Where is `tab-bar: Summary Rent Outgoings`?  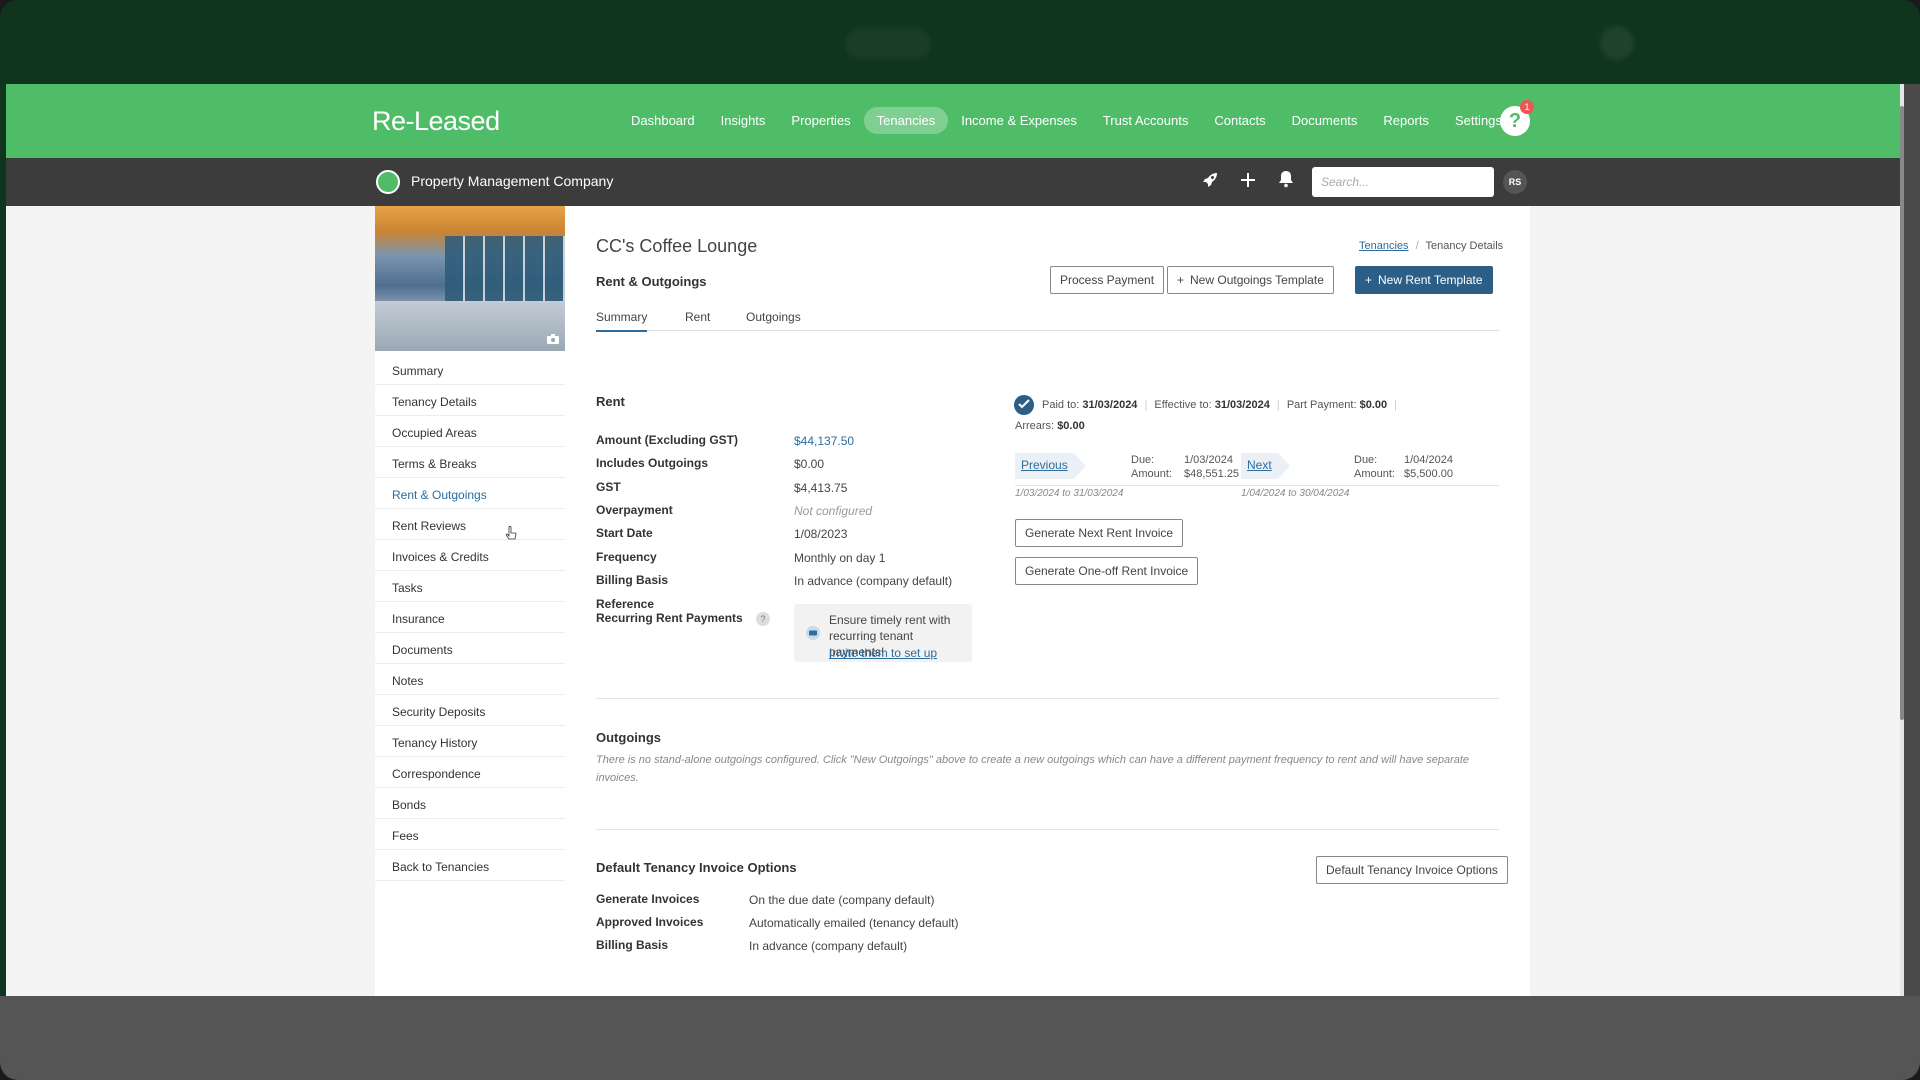
tab-bar: Summary Rent Outgoings is located at coordinates (1047, 321).